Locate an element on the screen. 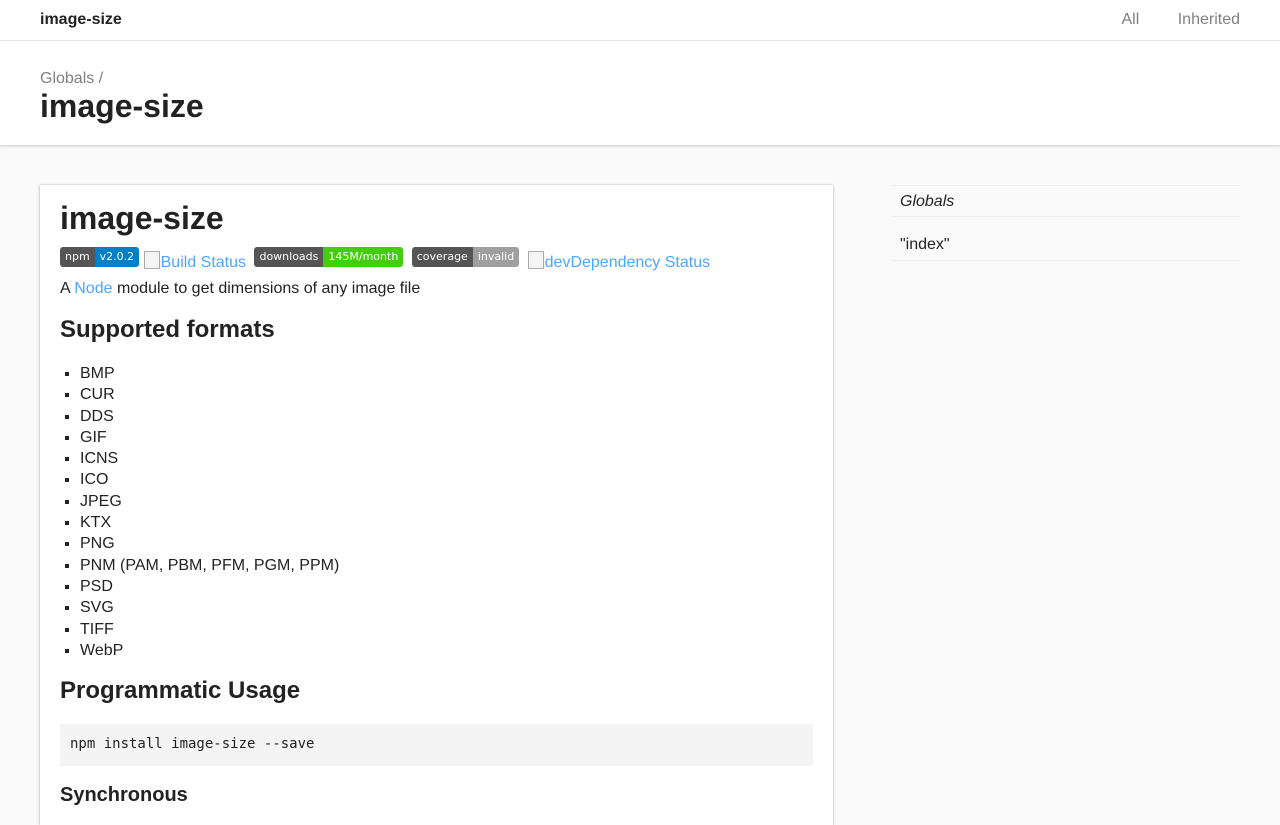 The image size is (1280, 825). filter-all-link: All is located at coordinates (1131, 19).